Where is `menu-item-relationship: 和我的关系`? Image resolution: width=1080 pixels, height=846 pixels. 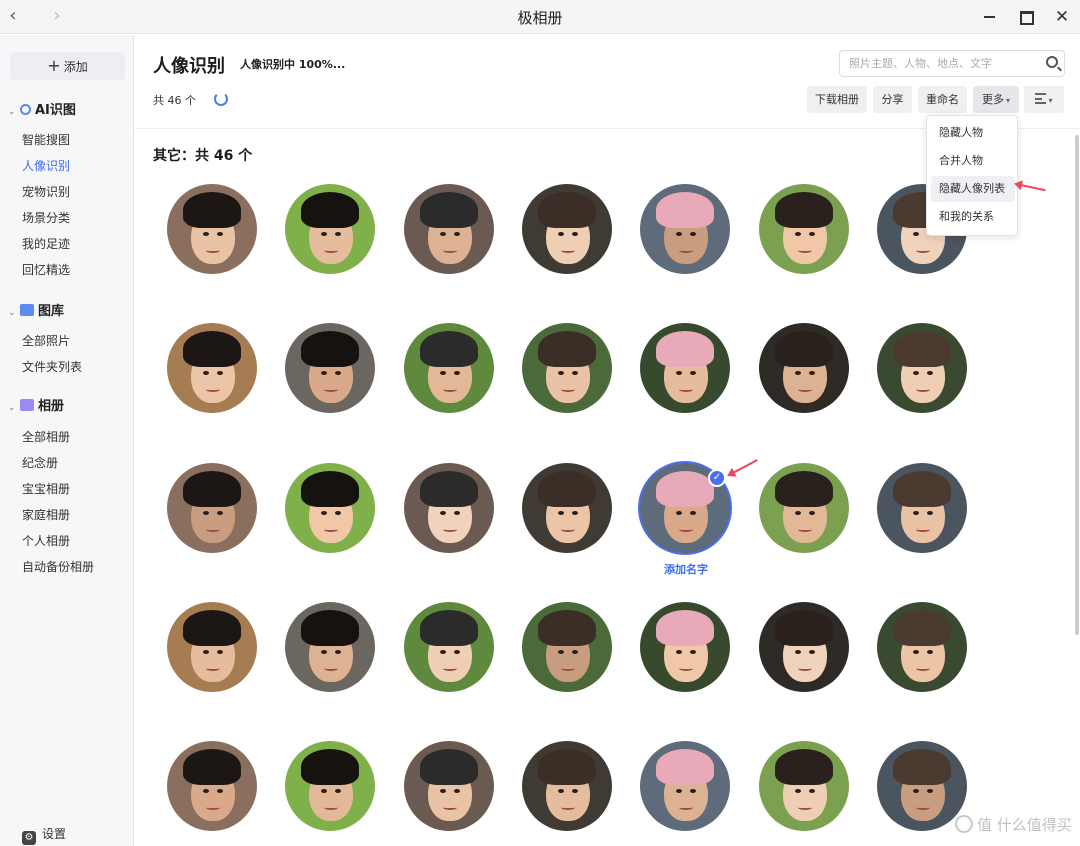 menu-item-relationship: 和我的关系 is located at coordinates (973, 217).